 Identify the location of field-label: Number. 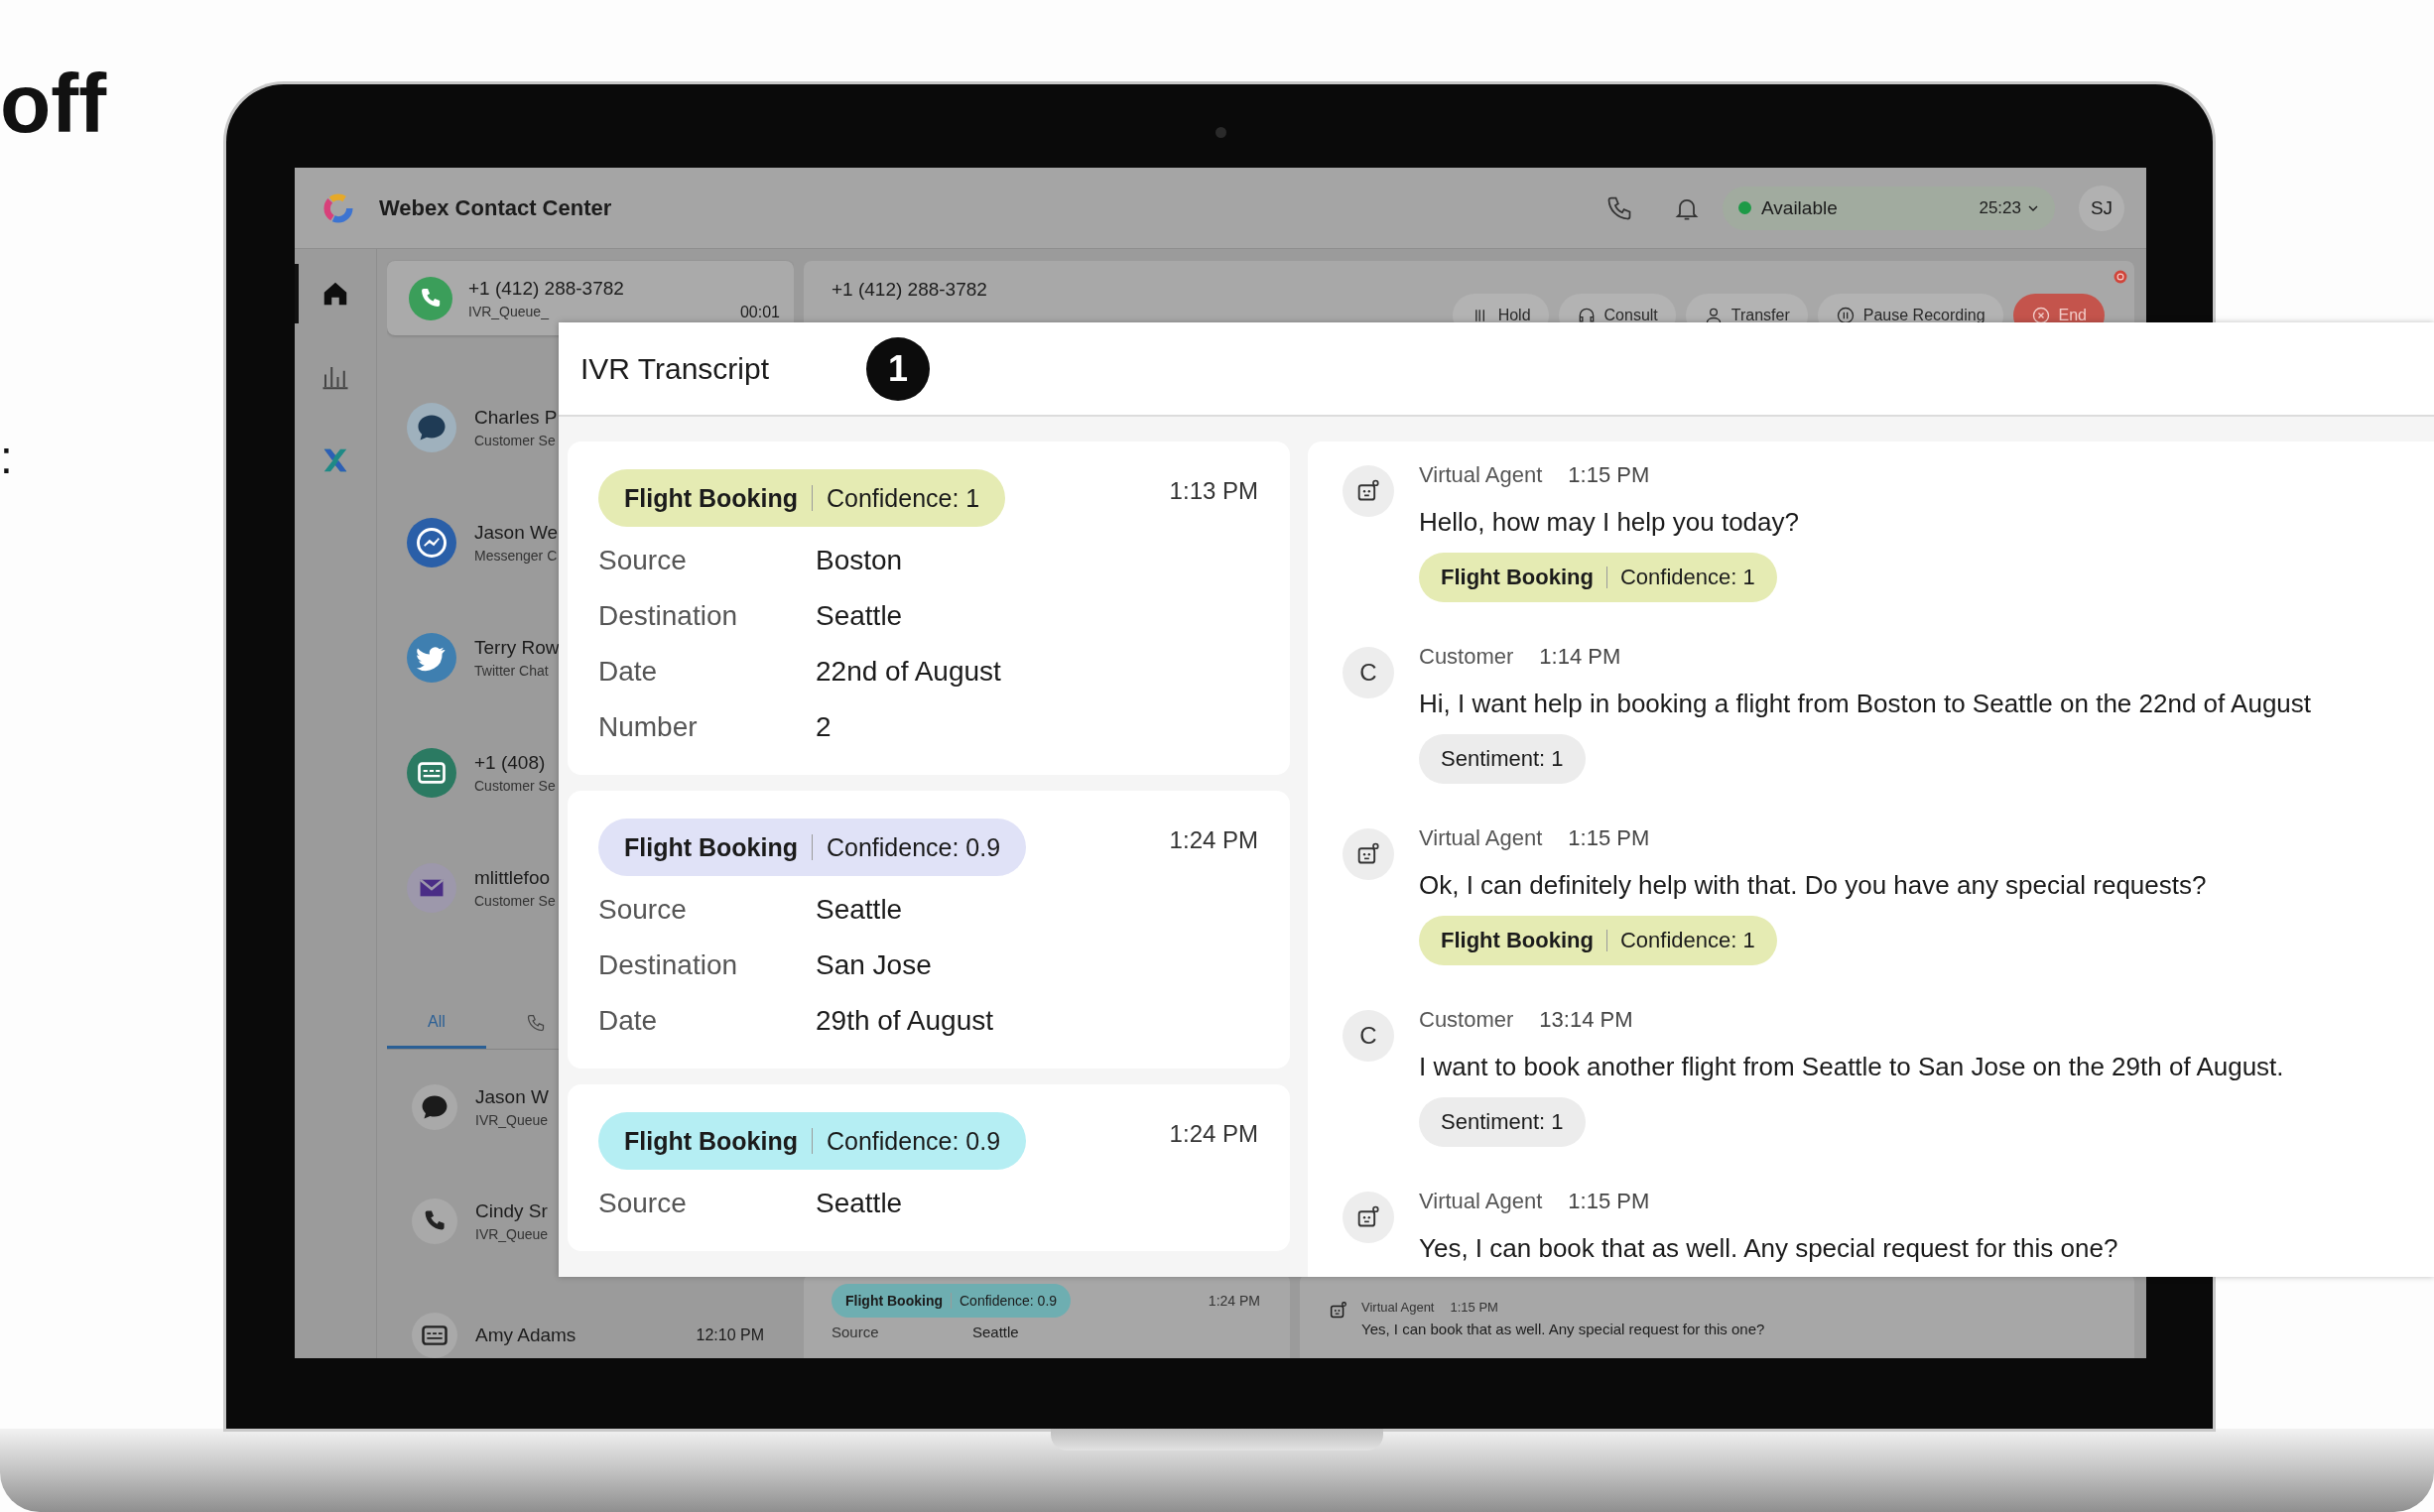
(648, 727).